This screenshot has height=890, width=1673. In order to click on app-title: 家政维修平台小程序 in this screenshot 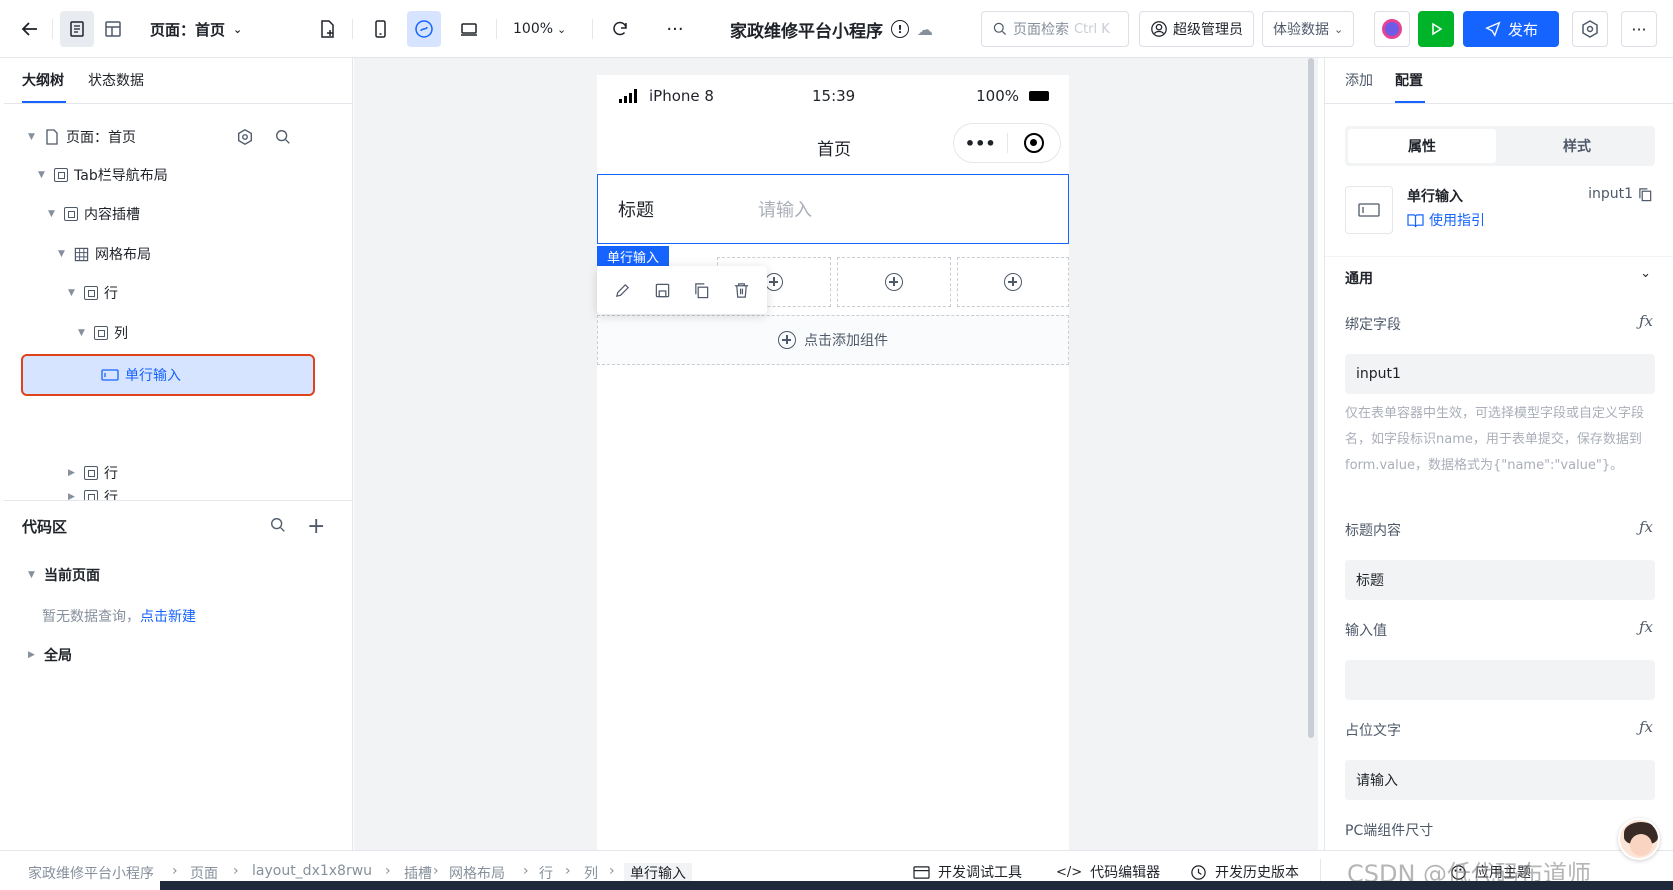, I will do `click(806, 31)`.